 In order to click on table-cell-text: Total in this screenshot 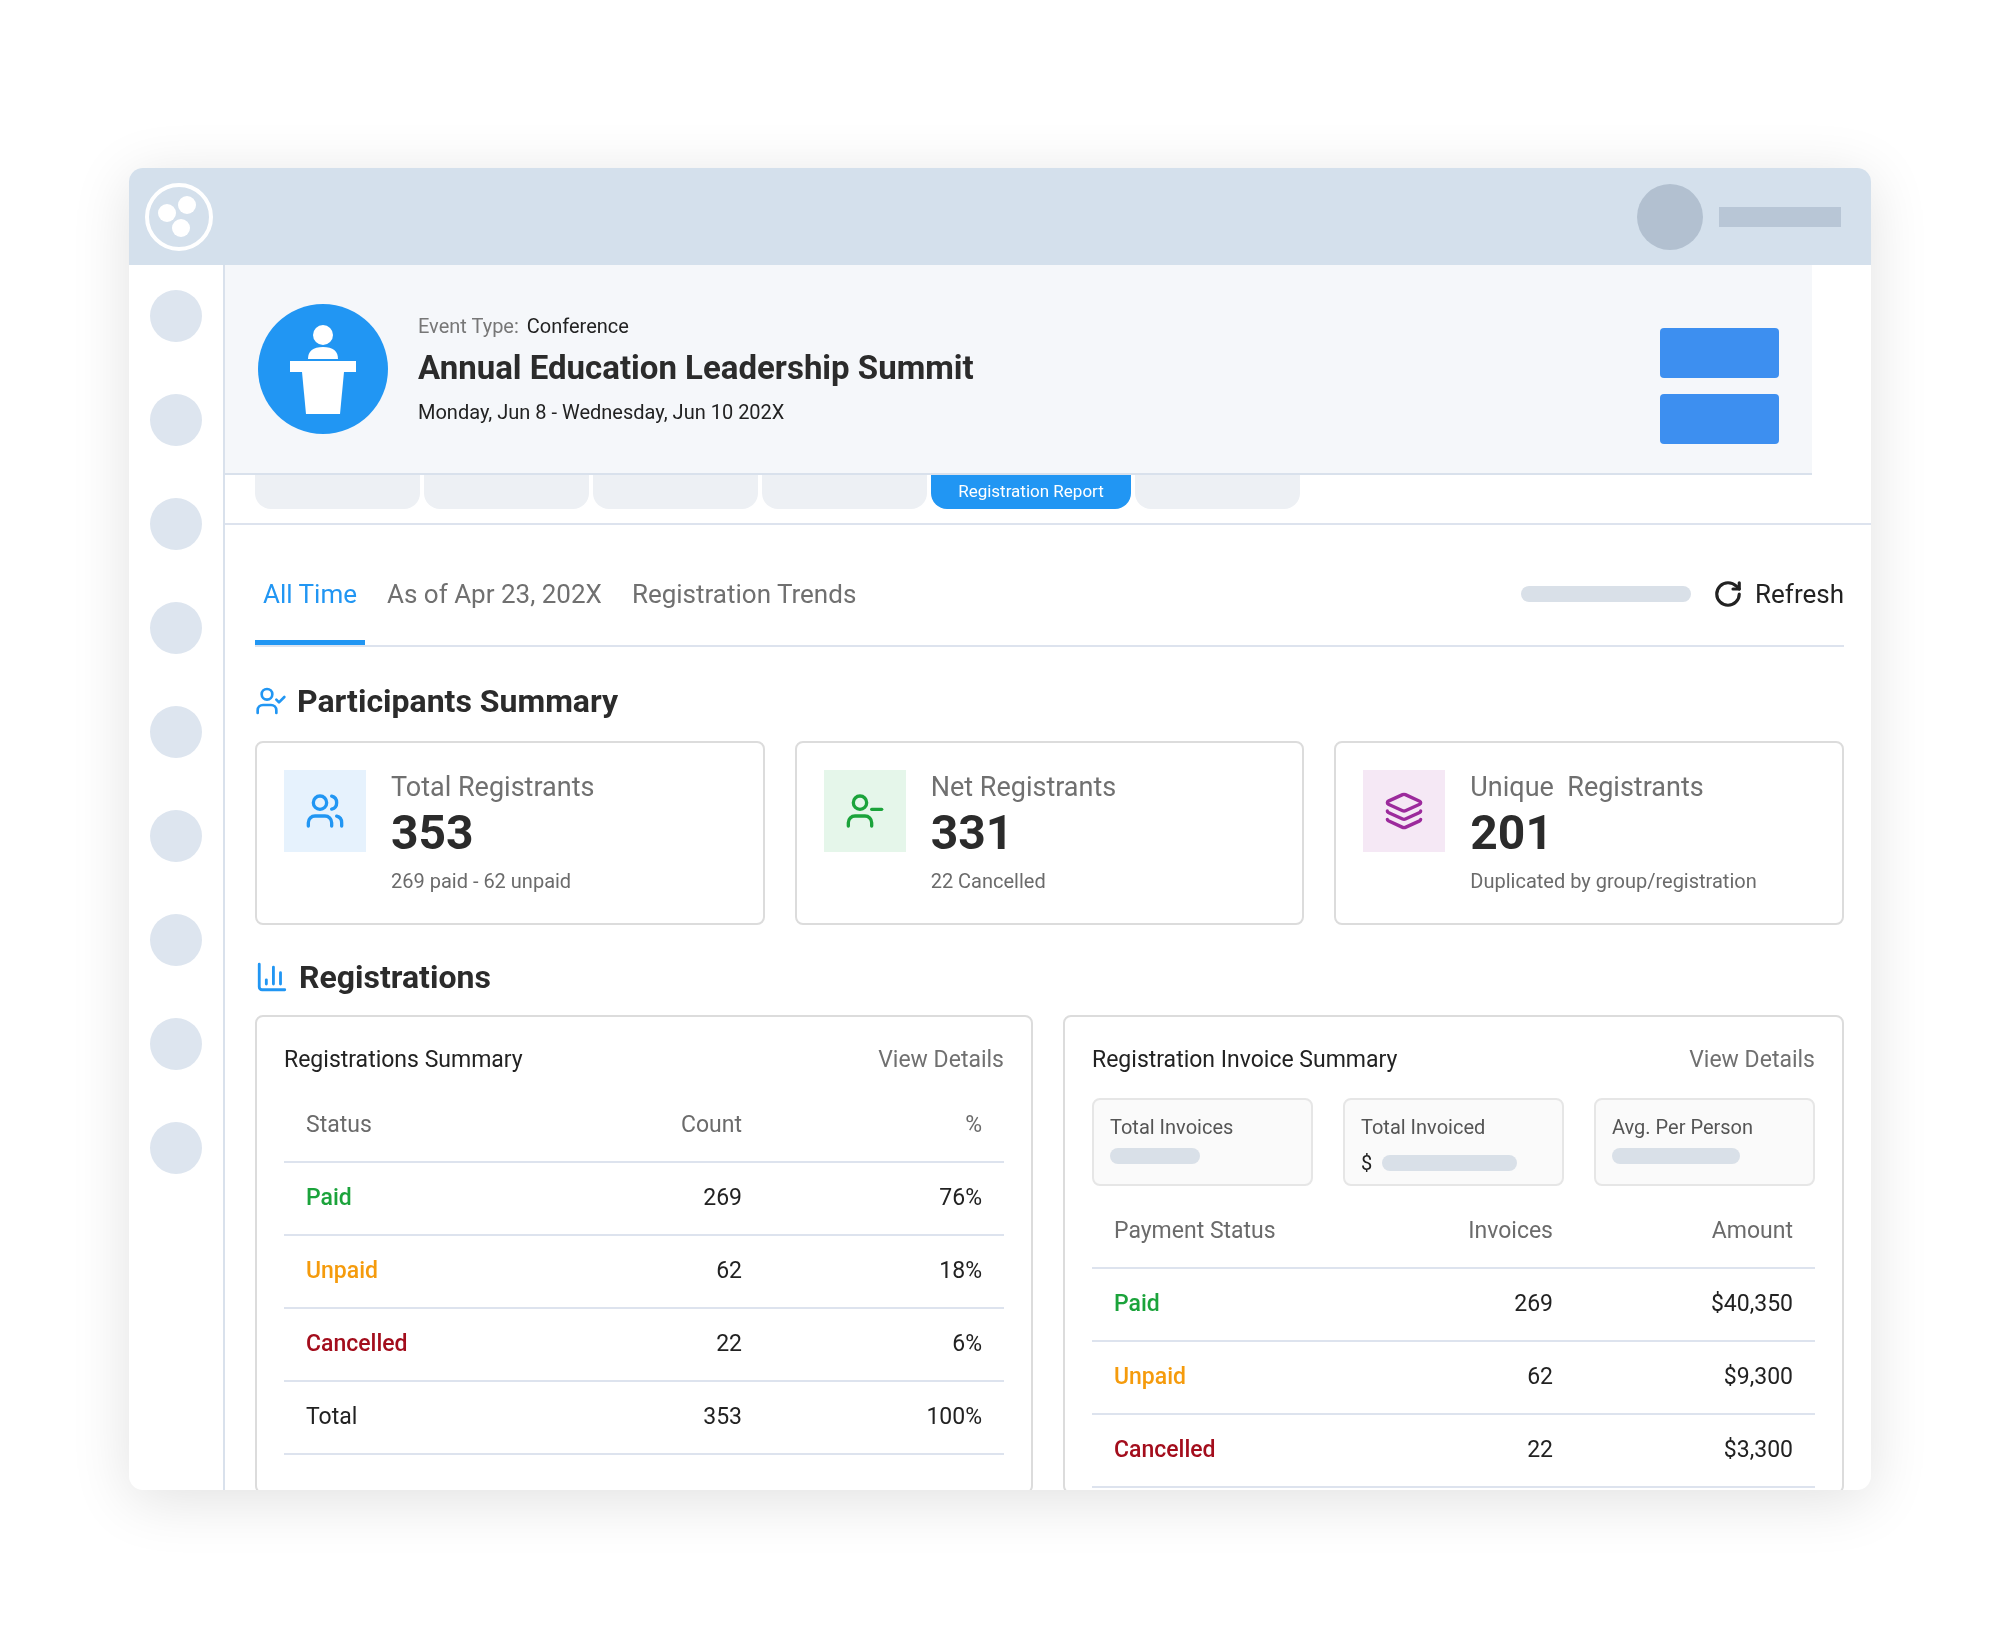, I will do `click(332, 1416)`.